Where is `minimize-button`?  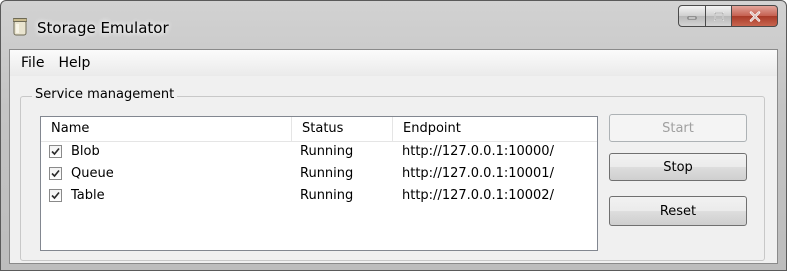 minimize-button is located at coordinates (692, 16).